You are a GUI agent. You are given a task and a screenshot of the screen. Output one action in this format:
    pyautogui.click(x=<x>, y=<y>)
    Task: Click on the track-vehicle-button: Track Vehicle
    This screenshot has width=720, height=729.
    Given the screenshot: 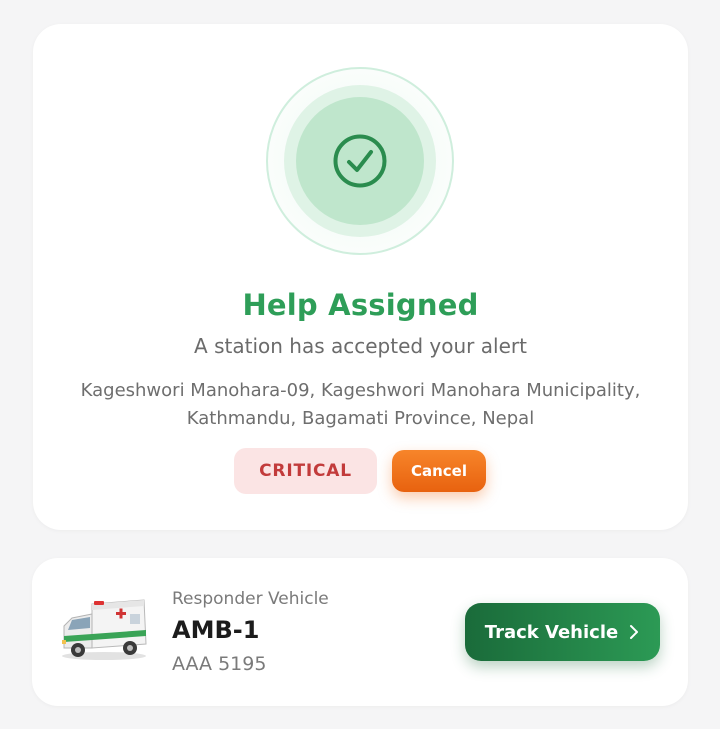 What is the action you would take?
    pyautogui.click(x=562, y=632)
    